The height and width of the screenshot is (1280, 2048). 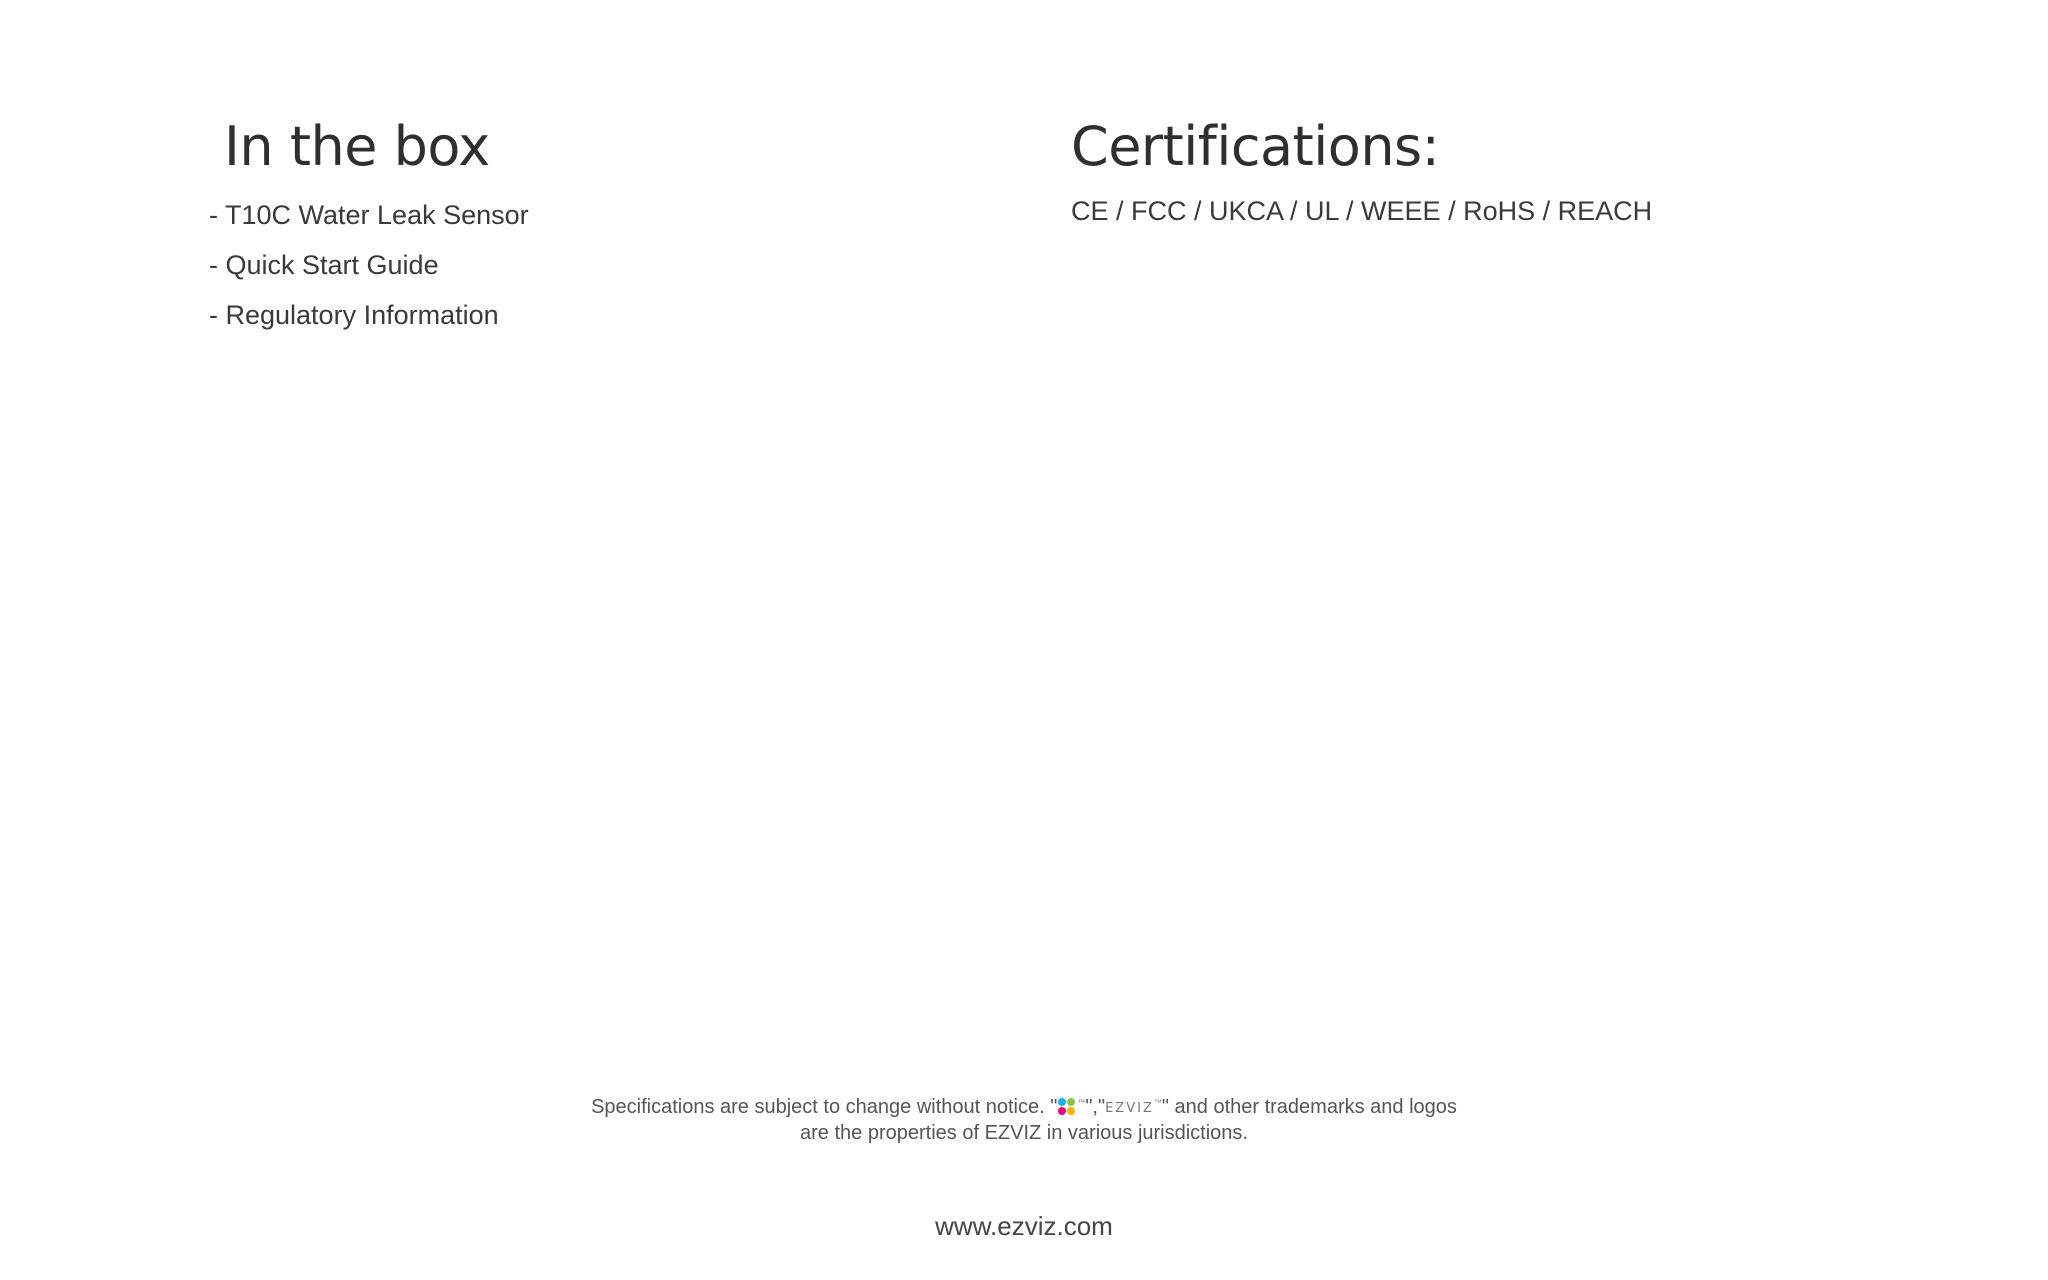 What do you see at coordinates (369, 215) in the screenshot?
I see `list-item: - T10C Water Leak Sensor` at bounding box center [369, 215].